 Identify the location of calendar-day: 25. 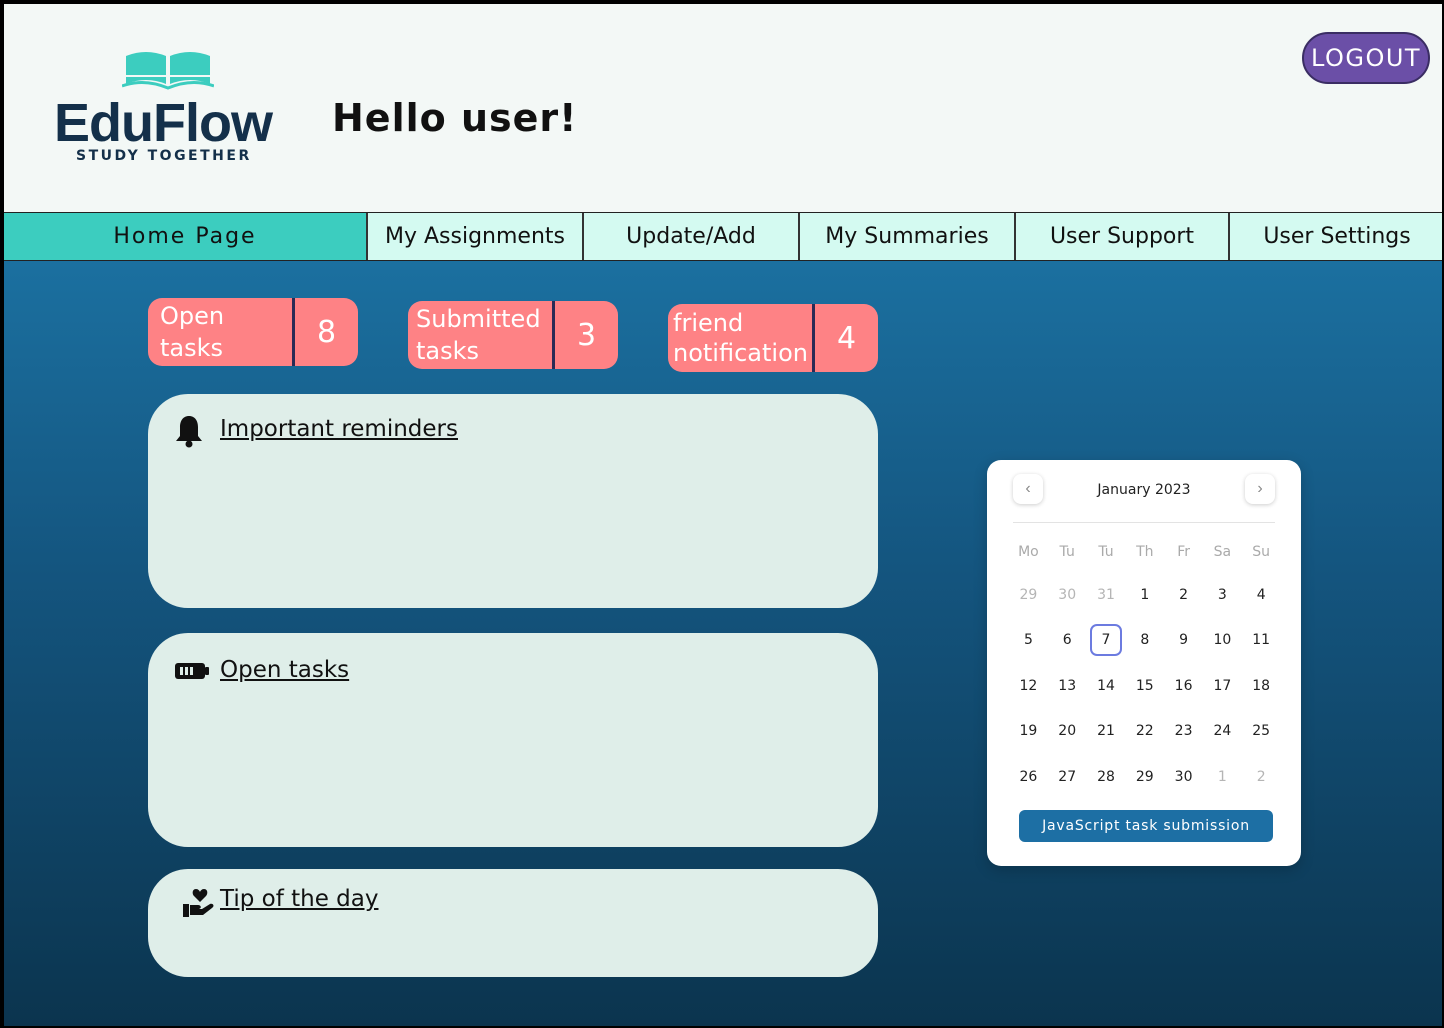
(1261, 732).